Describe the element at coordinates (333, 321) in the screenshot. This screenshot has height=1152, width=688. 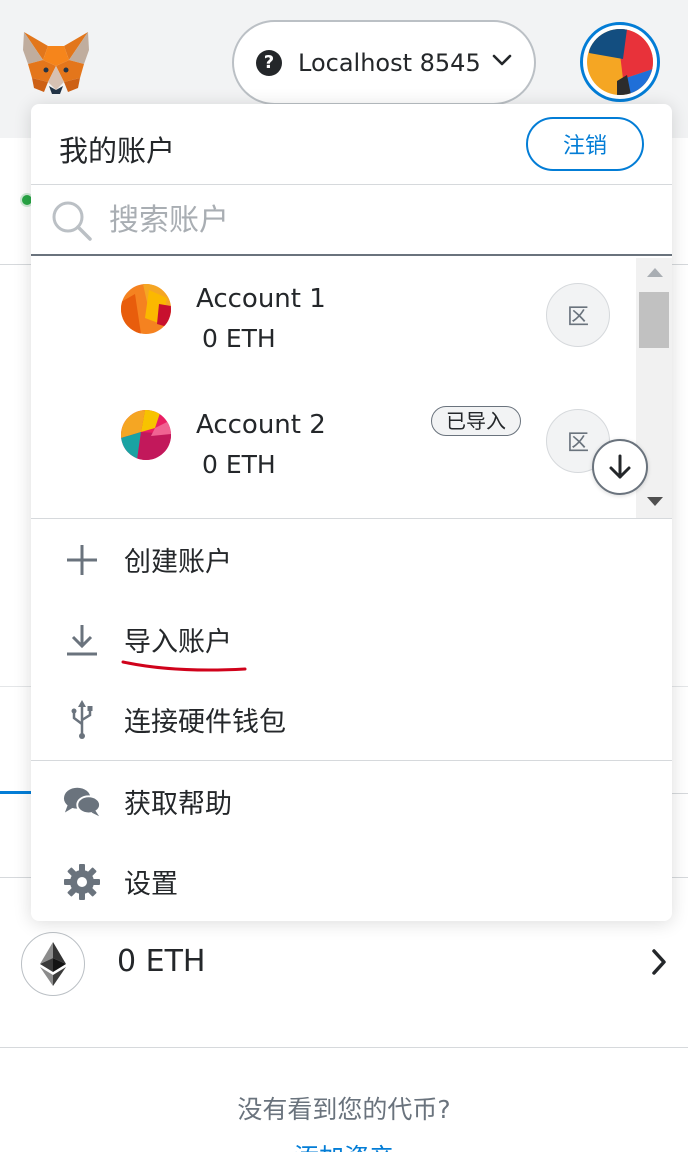
I see `account-item: Account 1 0 ETH 区` at that location.